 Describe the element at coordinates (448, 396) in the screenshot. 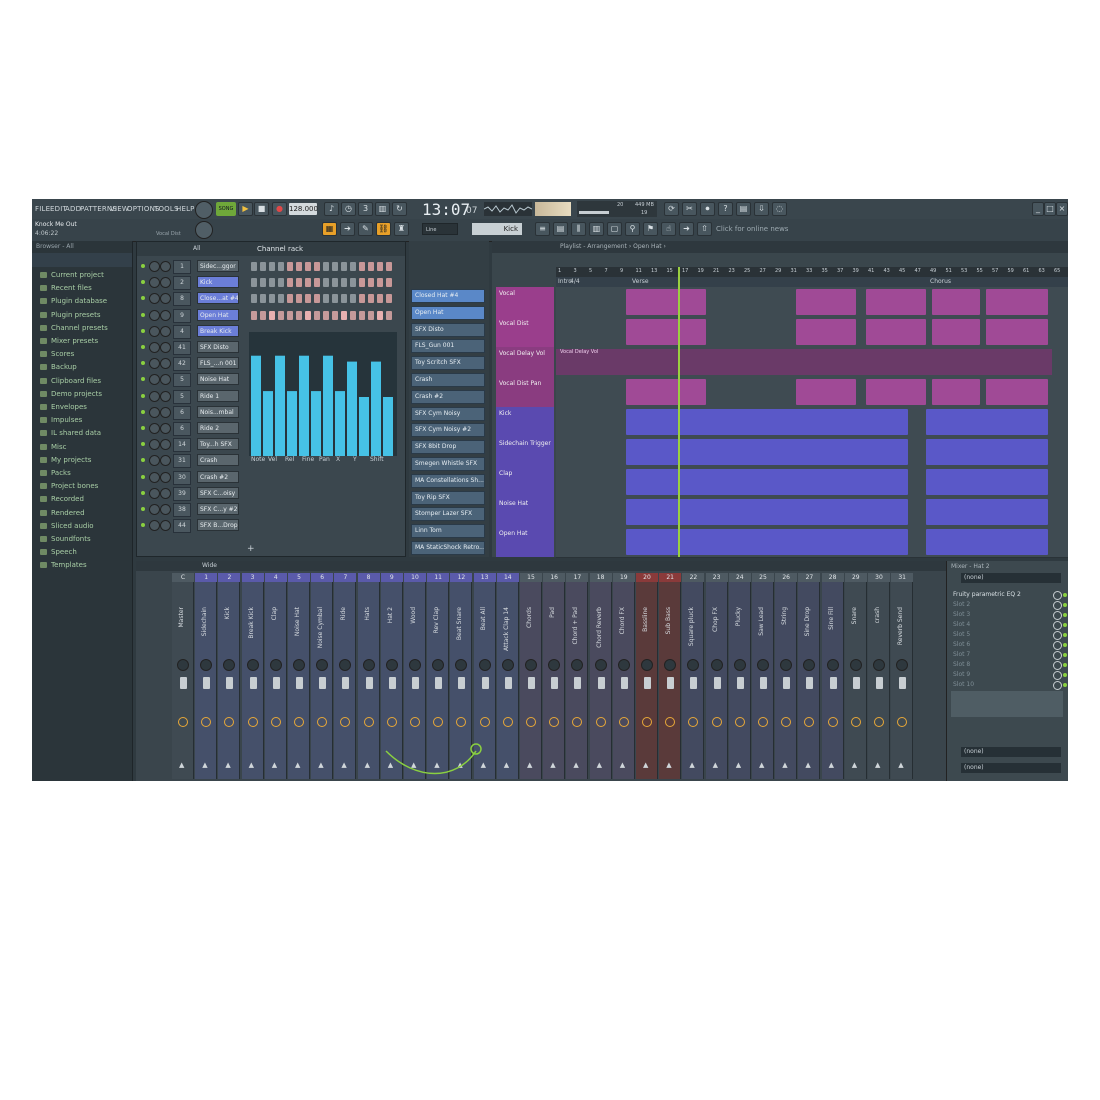

I see `pattern-item: Crash #2` at that location.